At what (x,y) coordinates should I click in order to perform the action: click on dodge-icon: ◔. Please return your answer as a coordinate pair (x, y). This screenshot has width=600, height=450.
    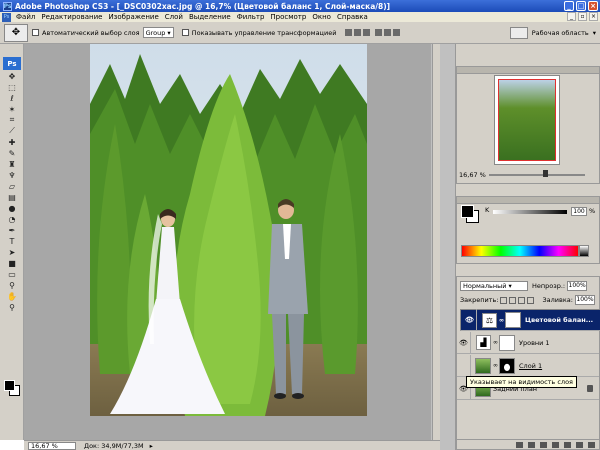
    Looking at the image, I should click on (12, 219).